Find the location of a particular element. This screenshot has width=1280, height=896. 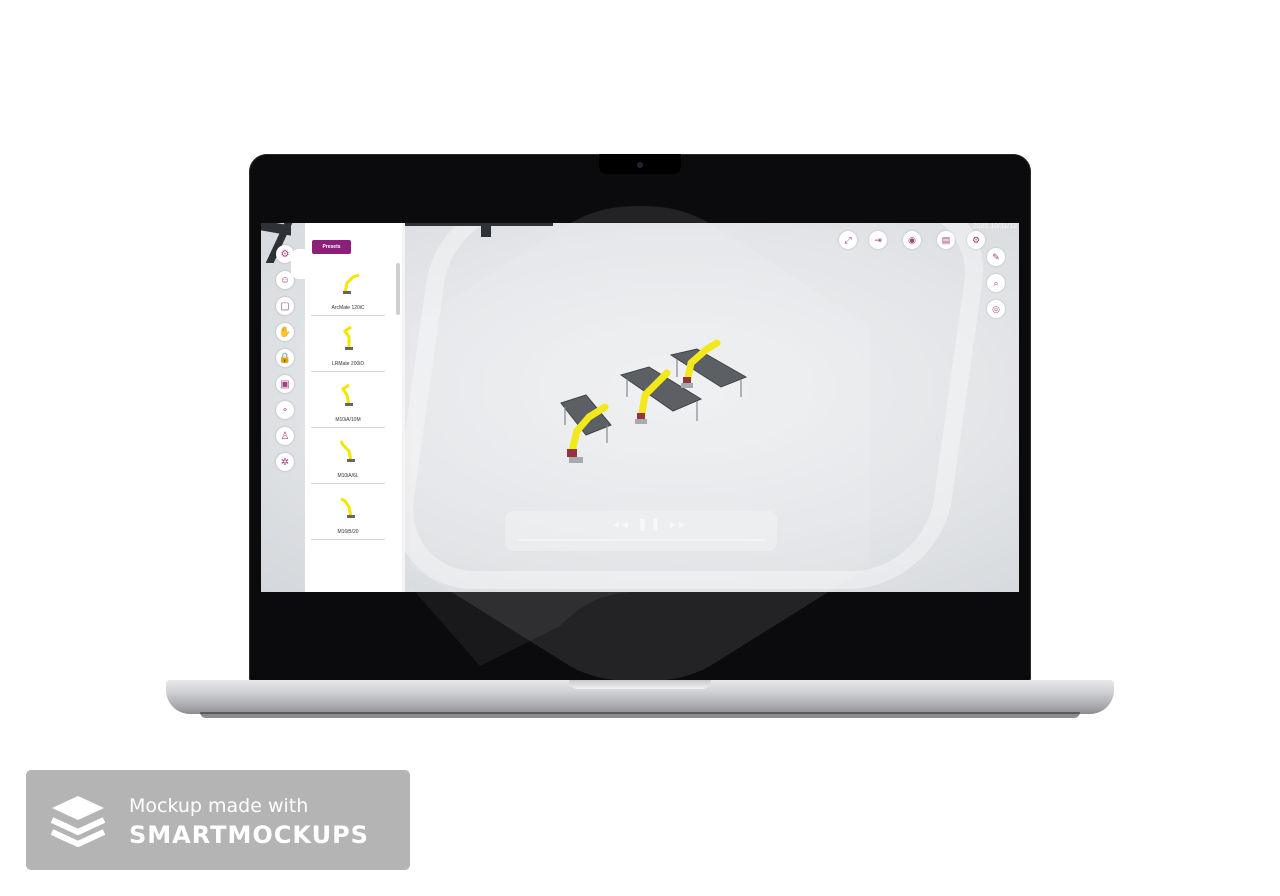

laptop-base is located at coordinates (640, 697).